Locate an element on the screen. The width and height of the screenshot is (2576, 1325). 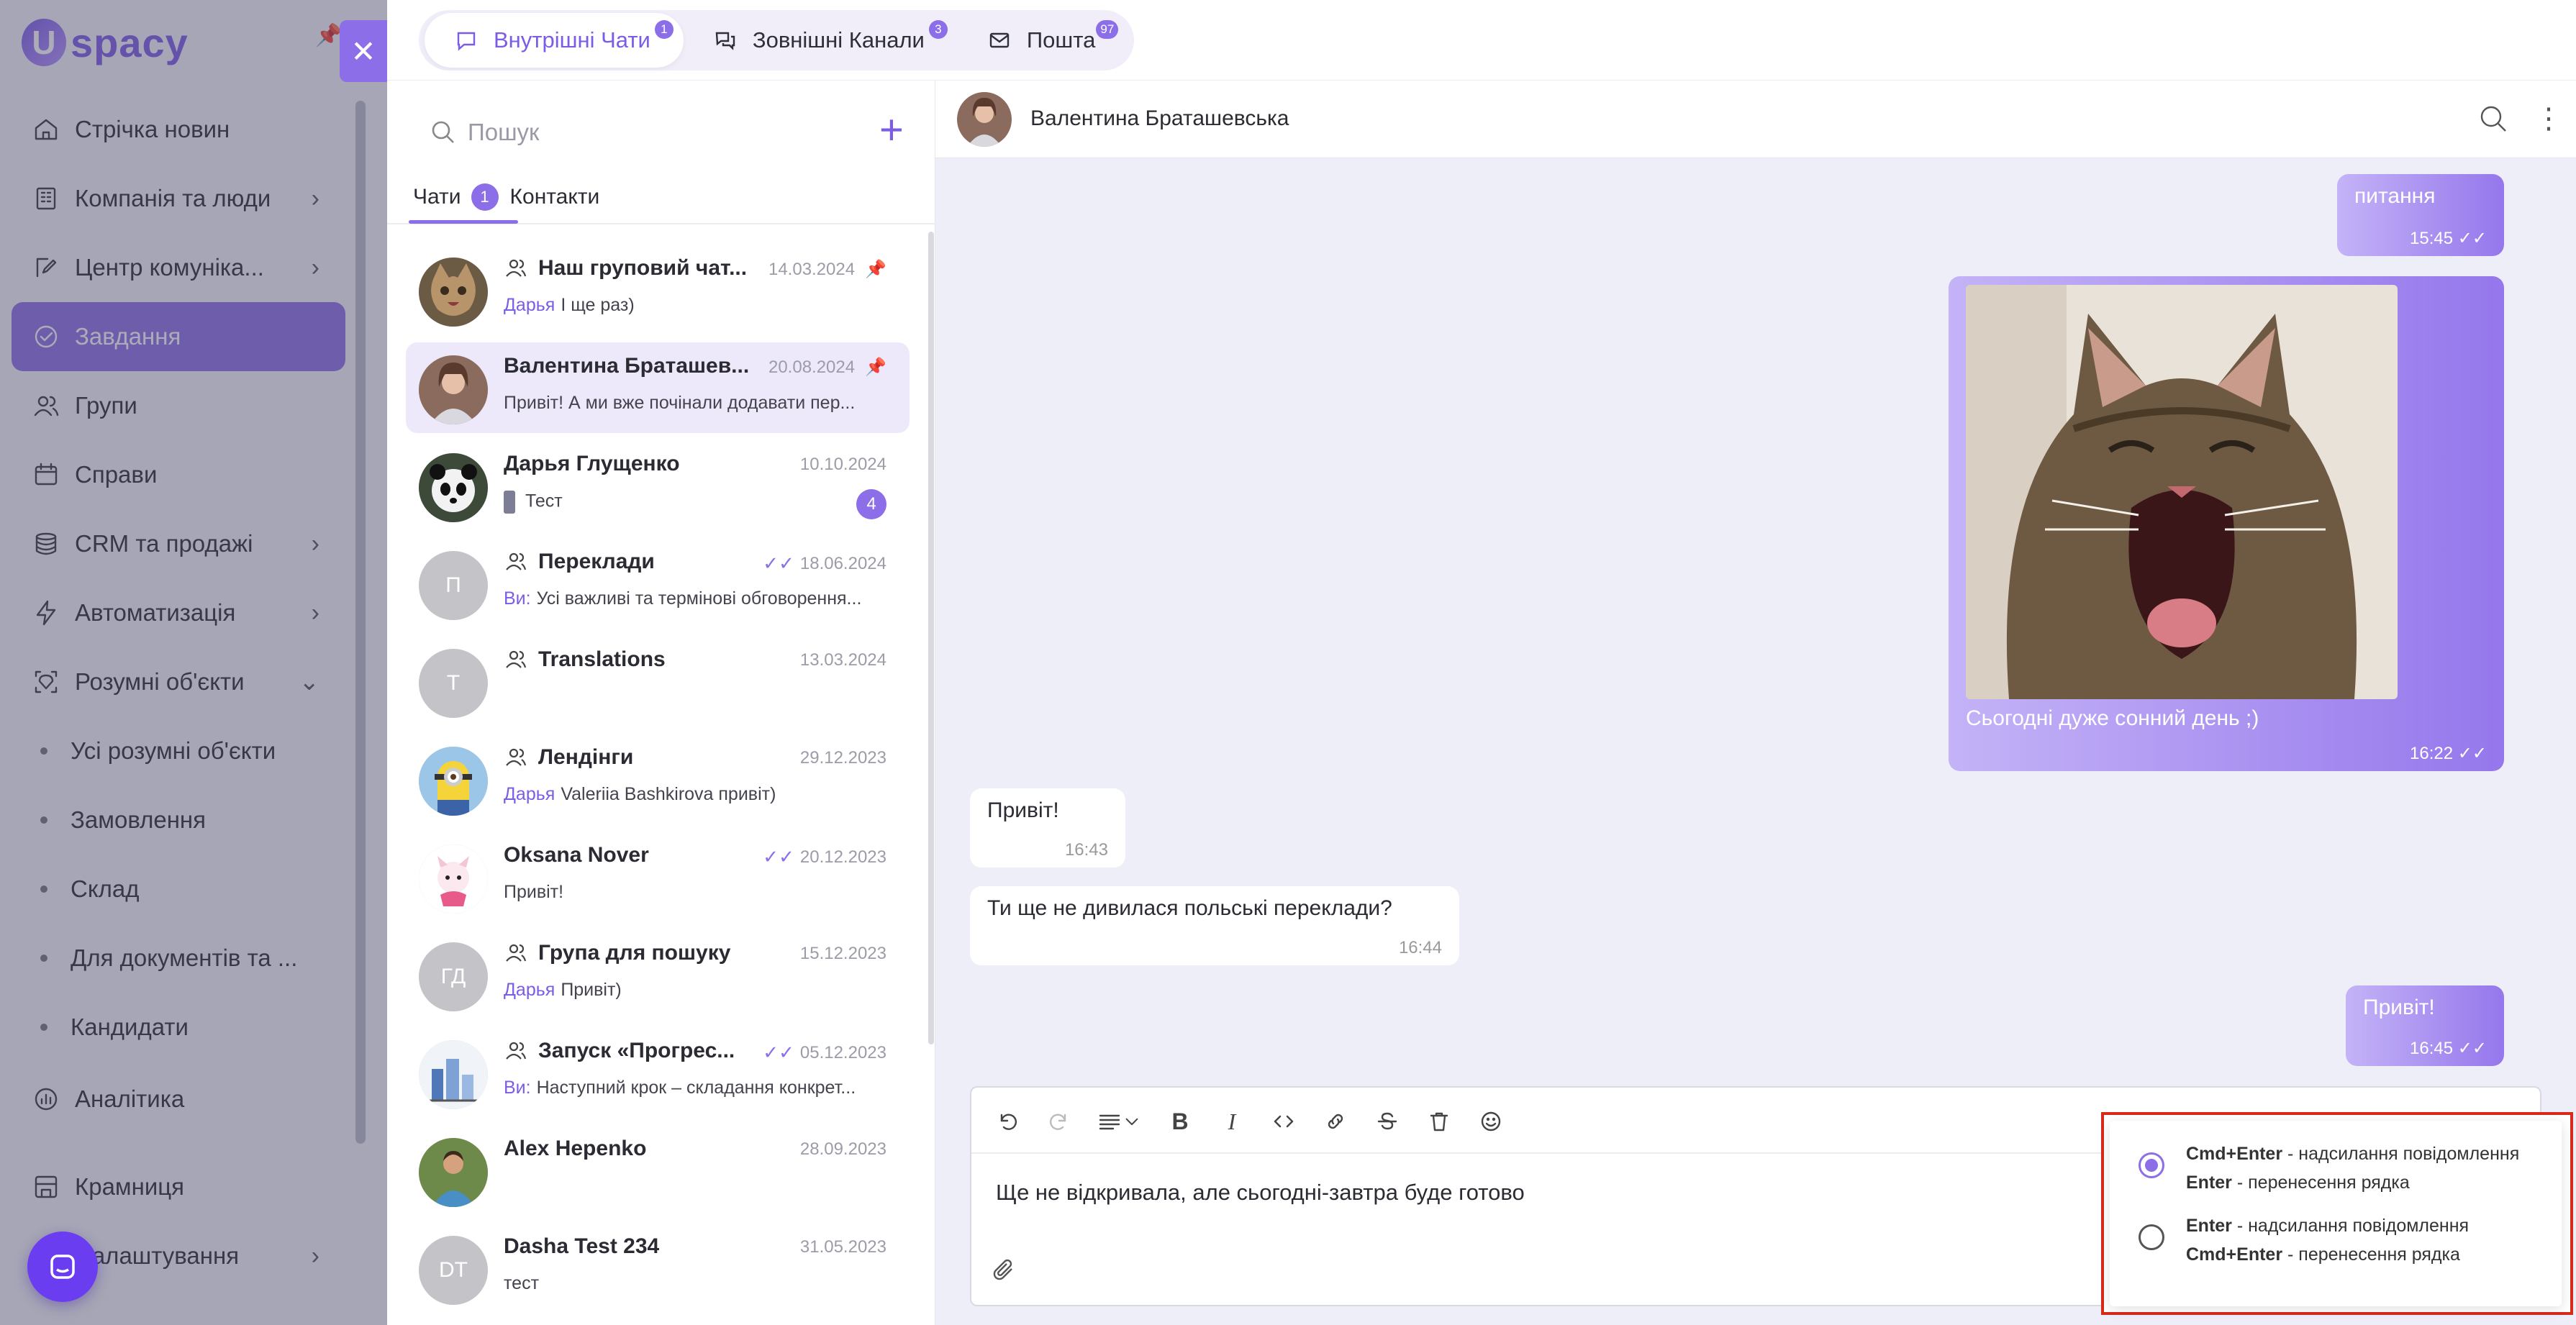
strikethrough-icon is located at coordinates (1387, 1121).